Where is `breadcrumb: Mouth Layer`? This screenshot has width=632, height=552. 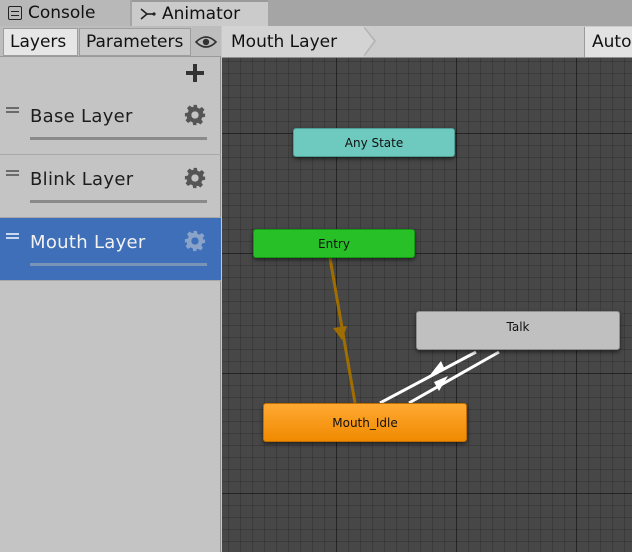 breadcrumb: Mouth Layer is located at coordinates (294, 41).